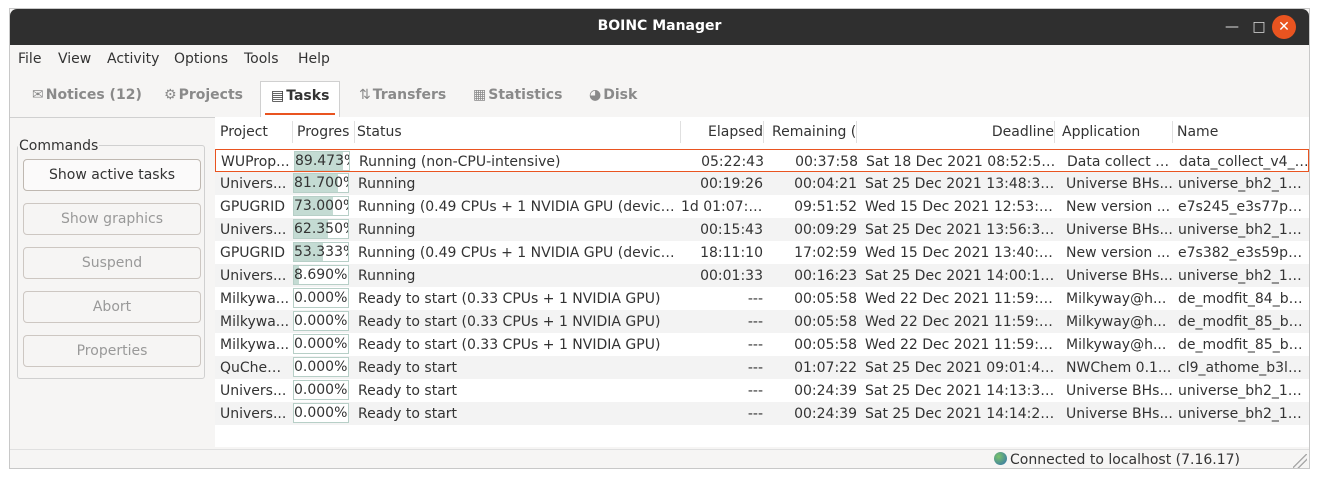 This screenshot has width=1320, height=479. Describe the element at coordinates (525, 95) in the screenshot. I see `tab-statistics-label: Statistics` at that location.